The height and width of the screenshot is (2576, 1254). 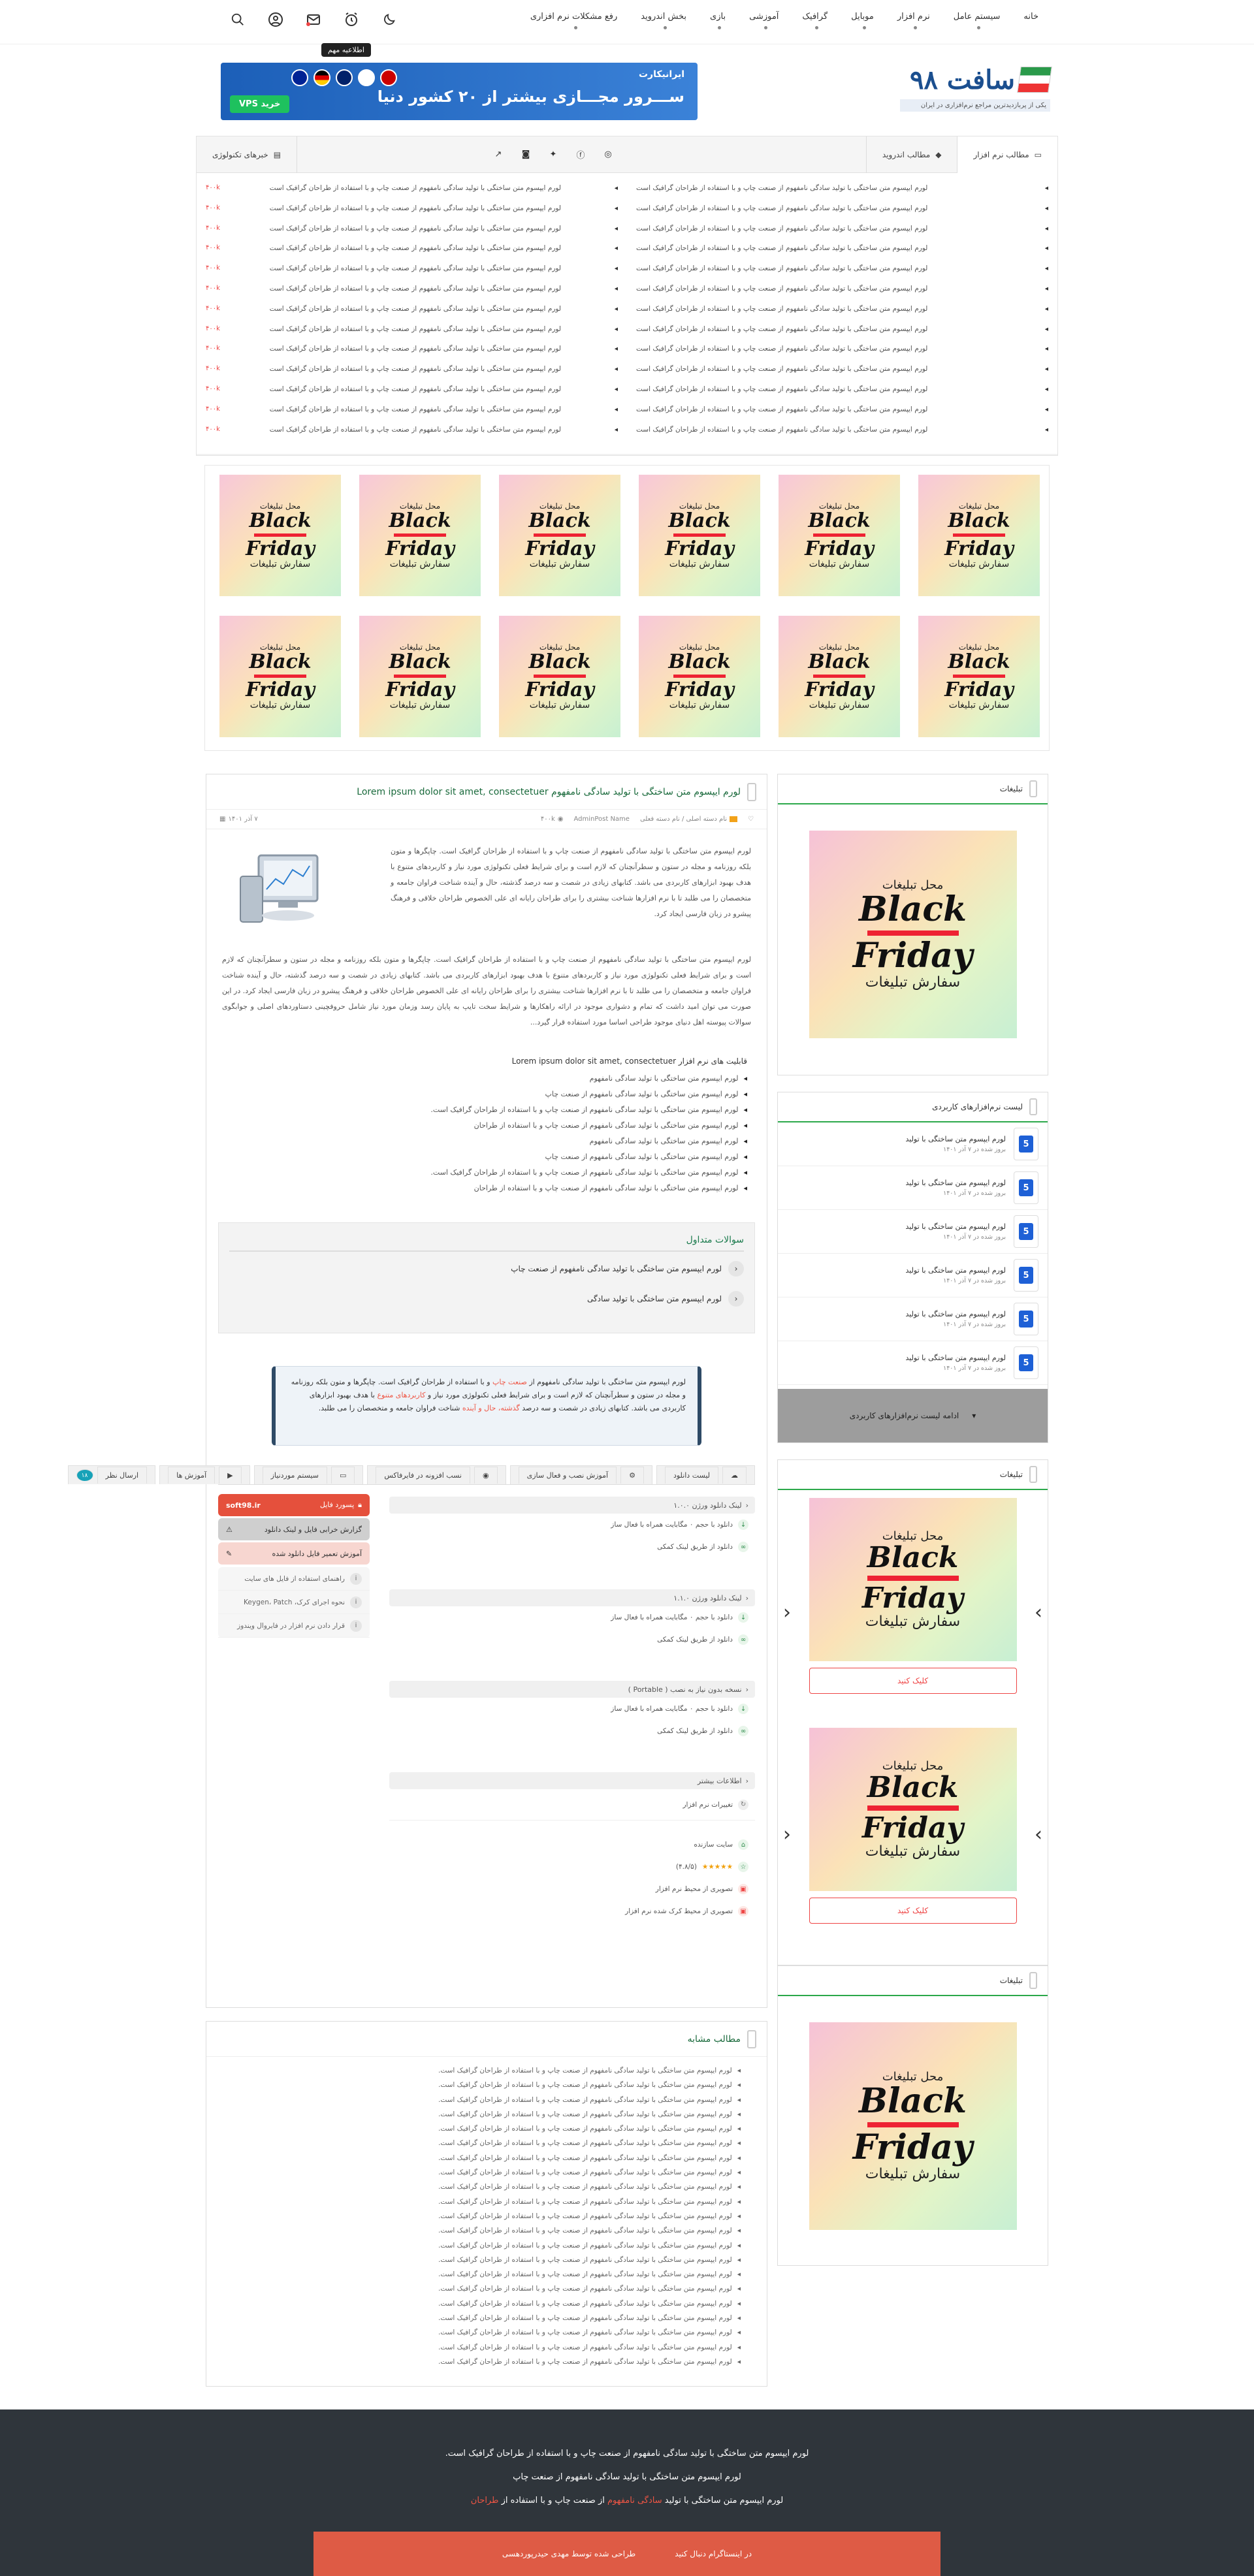 I want to click on section-header: ‹ اطلاعات بیشتر, so click(x=572, y=1781).